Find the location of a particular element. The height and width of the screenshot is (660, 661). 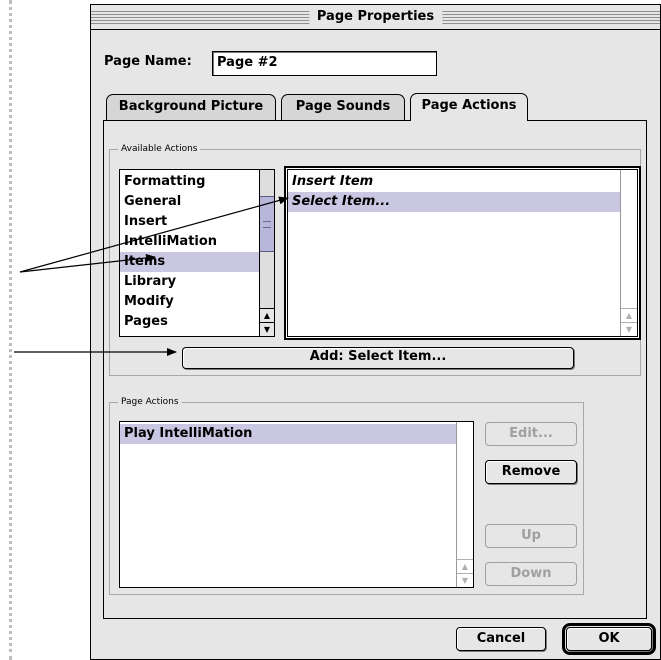

list-item-general: General is located at coordinates (189, 202).